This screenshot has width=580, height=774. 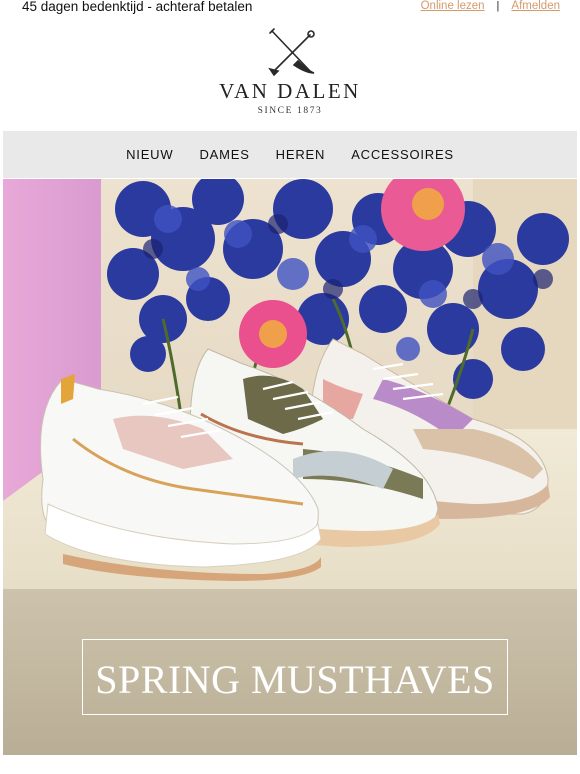 What do you see at coordinates (224, 154) in the screenshot?
I see `nav-item-dames: DAMES` at bounding box center [224, 154].